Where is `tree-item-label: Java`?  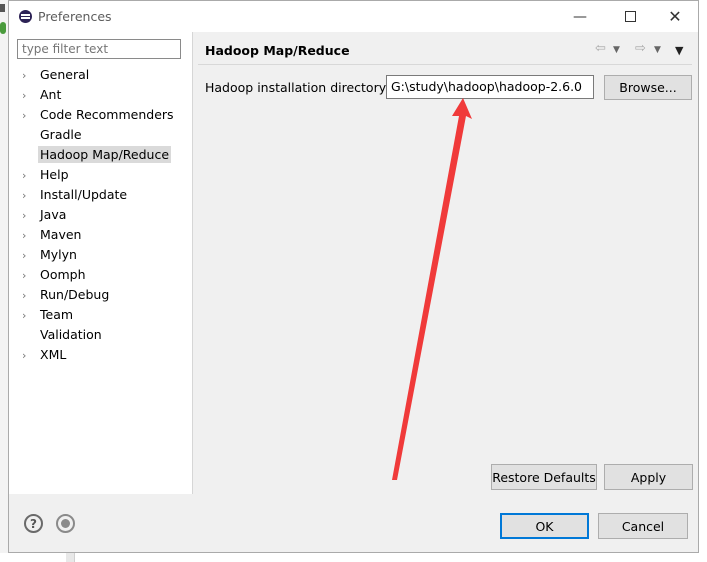
tree-item-label: Java is located at coordinates (53, 214).